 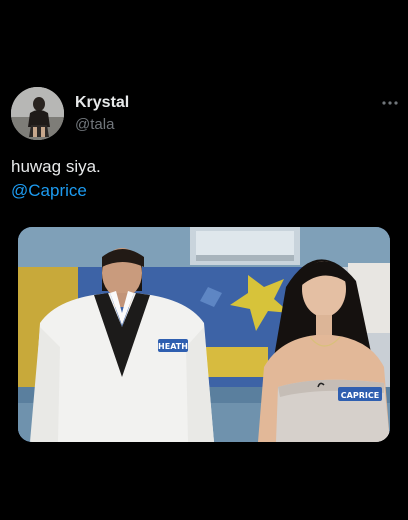 I want to click on mention-link: @Caprice, so click(x=49, y=191).